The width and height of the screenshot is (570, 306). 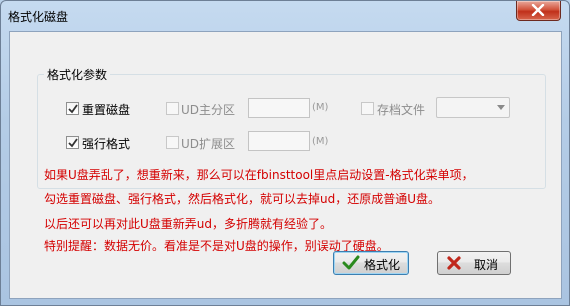 What do you see at coordinates (401, 110) in the screenshot?
I see `archive-label: 存档文件` at bounding box center [401, 110].